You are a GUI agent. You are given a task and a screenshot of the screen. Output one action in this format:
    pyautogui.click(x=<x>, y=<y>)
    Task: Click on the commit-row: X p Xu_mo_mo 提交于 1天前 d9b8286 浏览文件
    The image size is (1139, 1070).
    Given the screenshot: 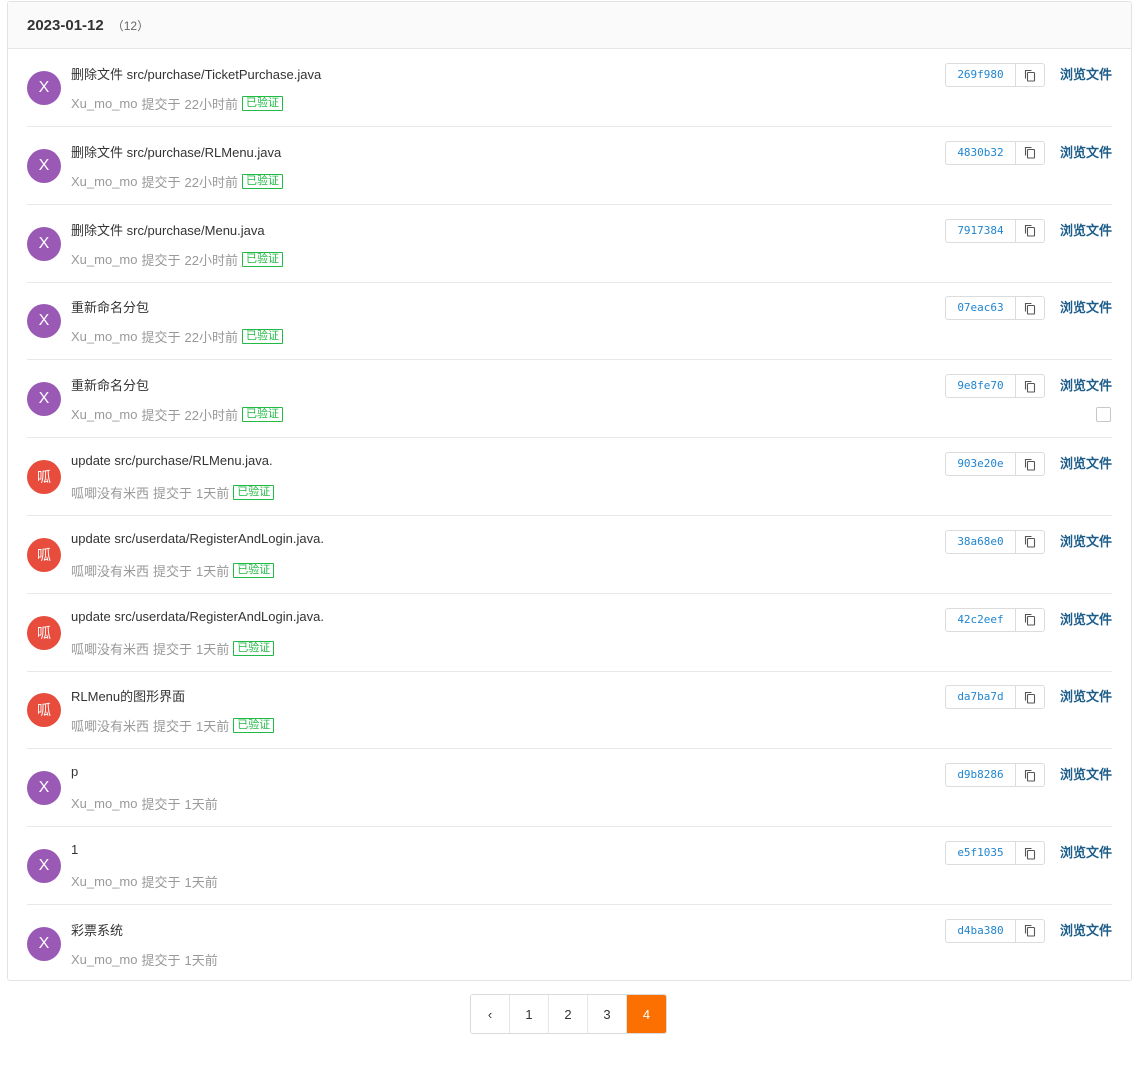 What is the action you would take?
    pyautogui.click(x=569, y=788)
    